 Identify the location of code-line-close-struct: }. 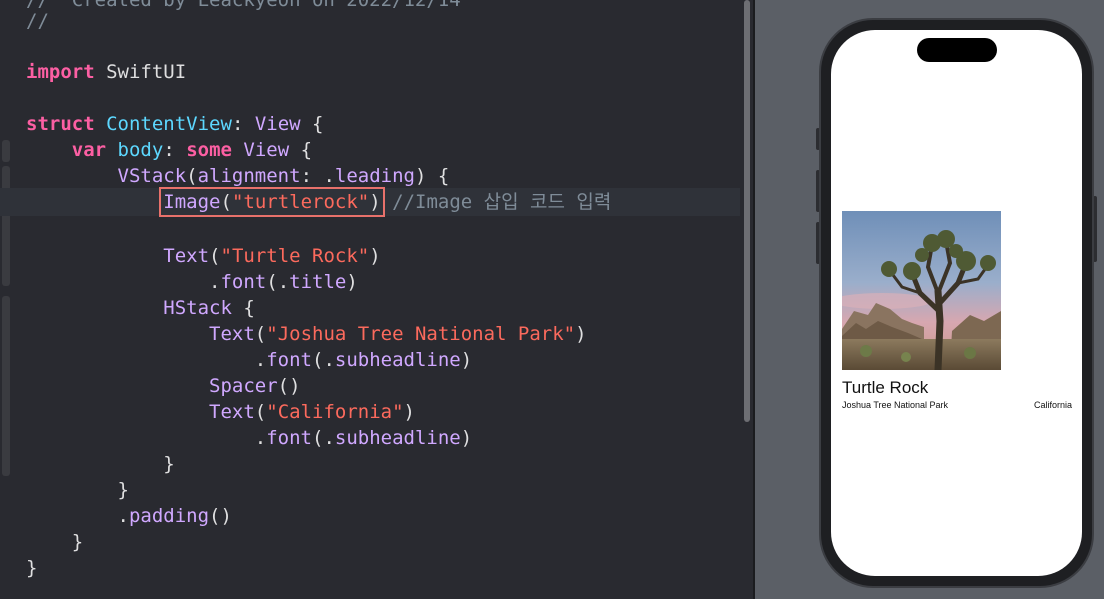
(31, 568).